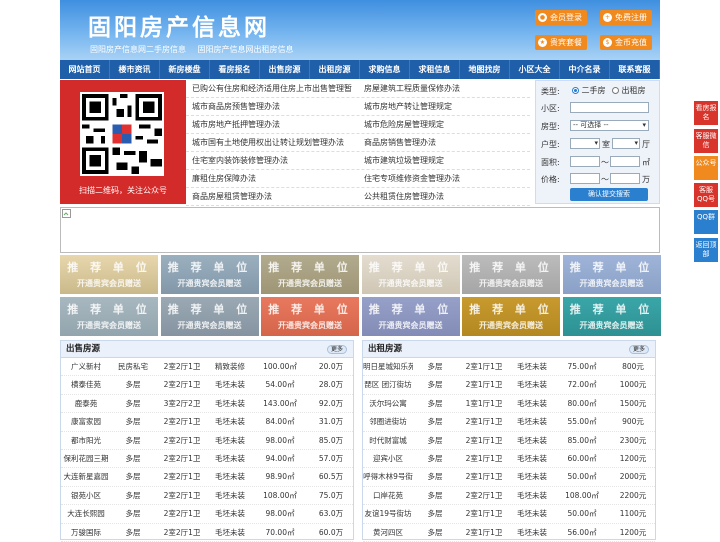 This screenshot has height=542, width=720. What do you see at coordinates (272, 178) in the screenshot?
I see `policy-link: 廉租住房保障办法` at bounding box center [272, 178].